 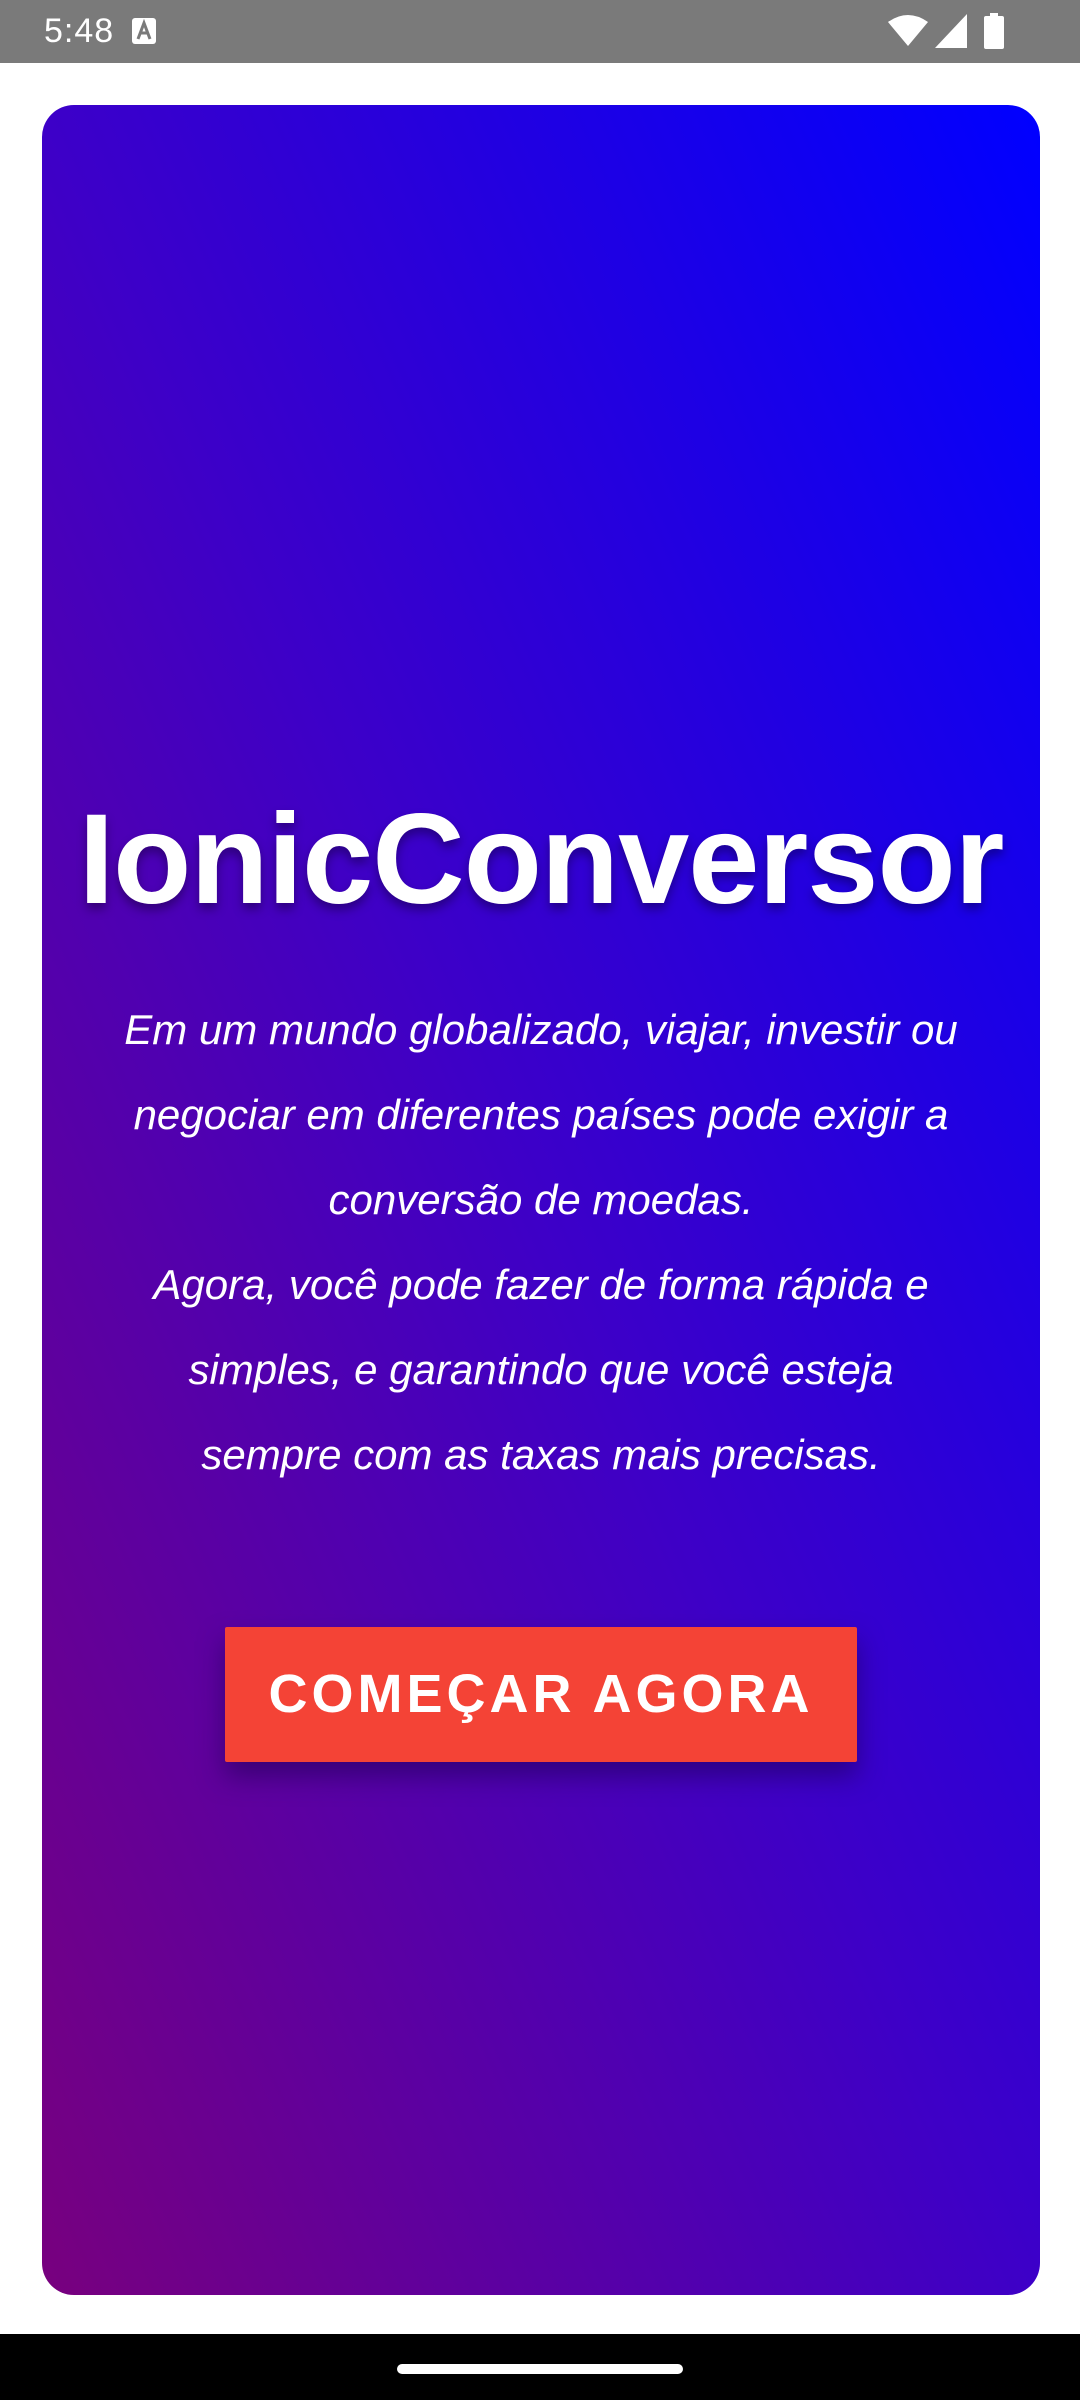 I want to click on wifi-icon, so click(x=908, y=31).